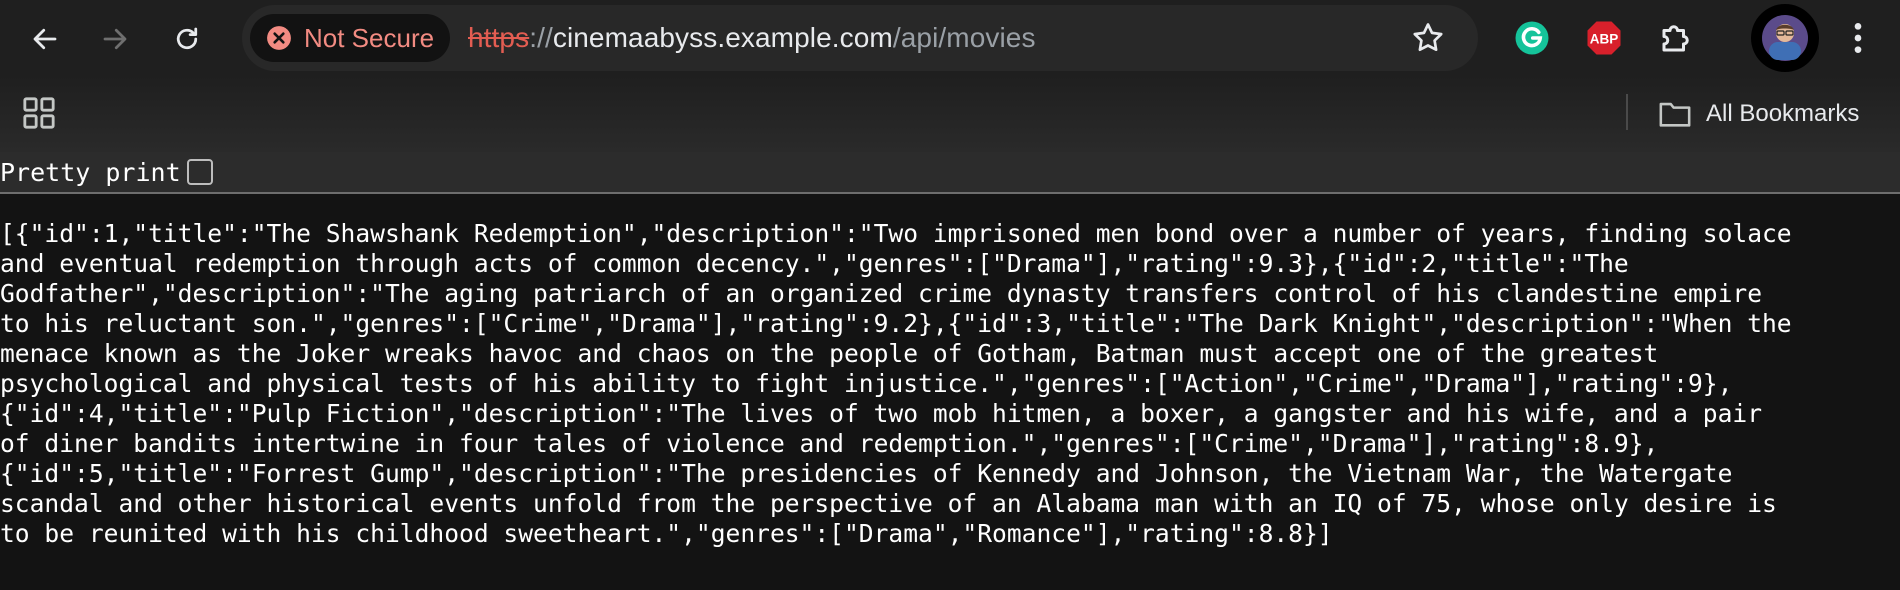  Describe the element at coordinates (499, 37) in the screenshot. I see `url-scheme: https` at that location.